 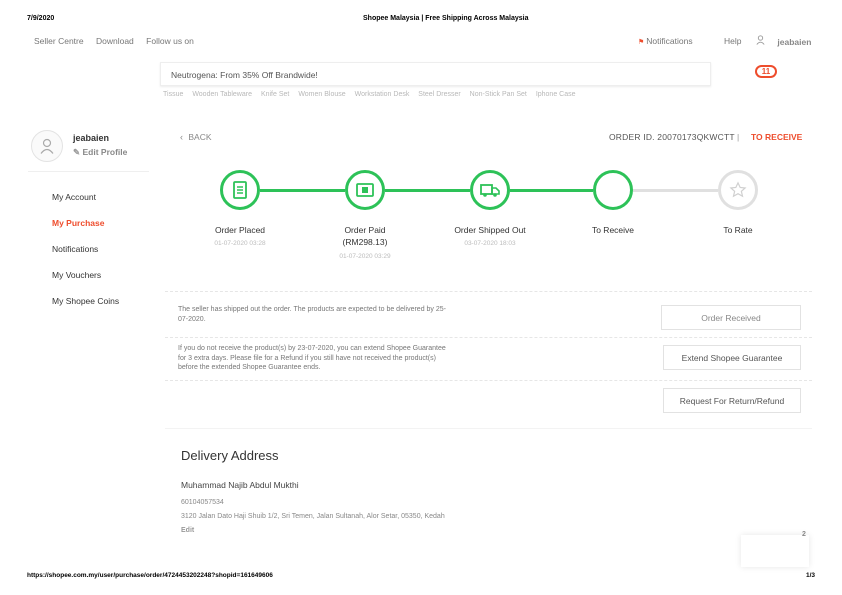 What do you see at coordinates (74, 197) in the screenshot?
I see `sidebar-item-my-account: My Account` at bounding box center [74, 197].